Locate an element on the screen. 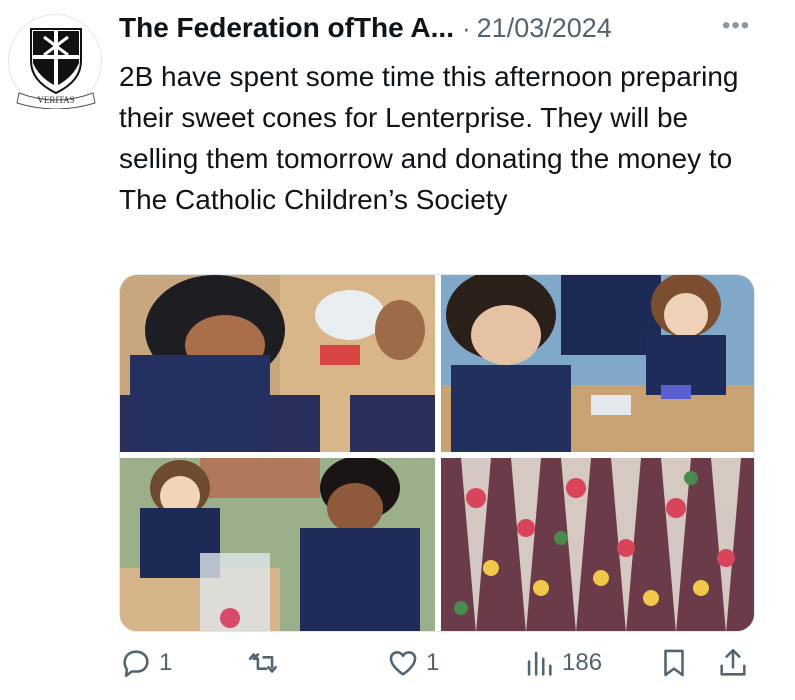  school-crest-icon: VERITAS is located at coordinates (56, 68).